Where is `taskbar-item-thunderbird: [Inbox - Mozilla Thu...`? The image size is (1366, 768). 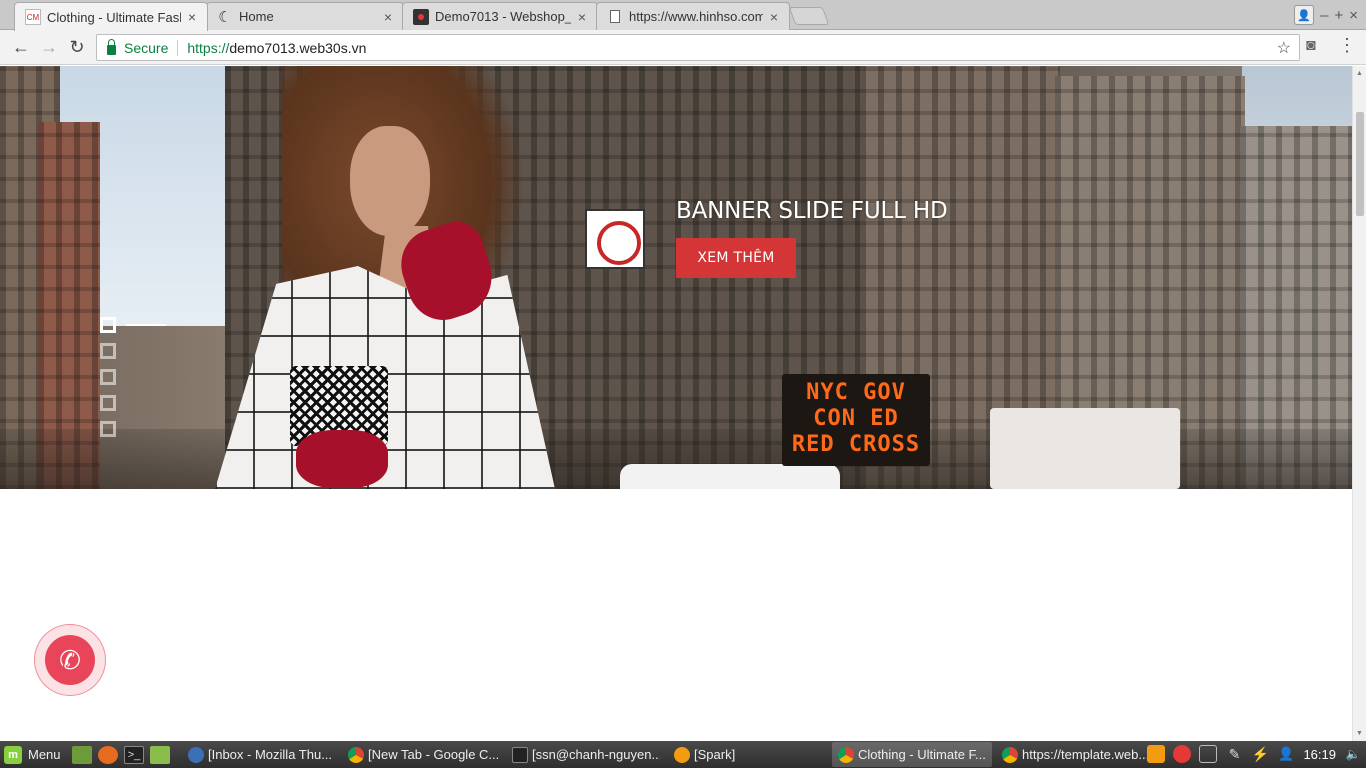 taskbar-item-thunderbird: [Inbox - Mozilla Thu... is located at coordinates (258, 754).